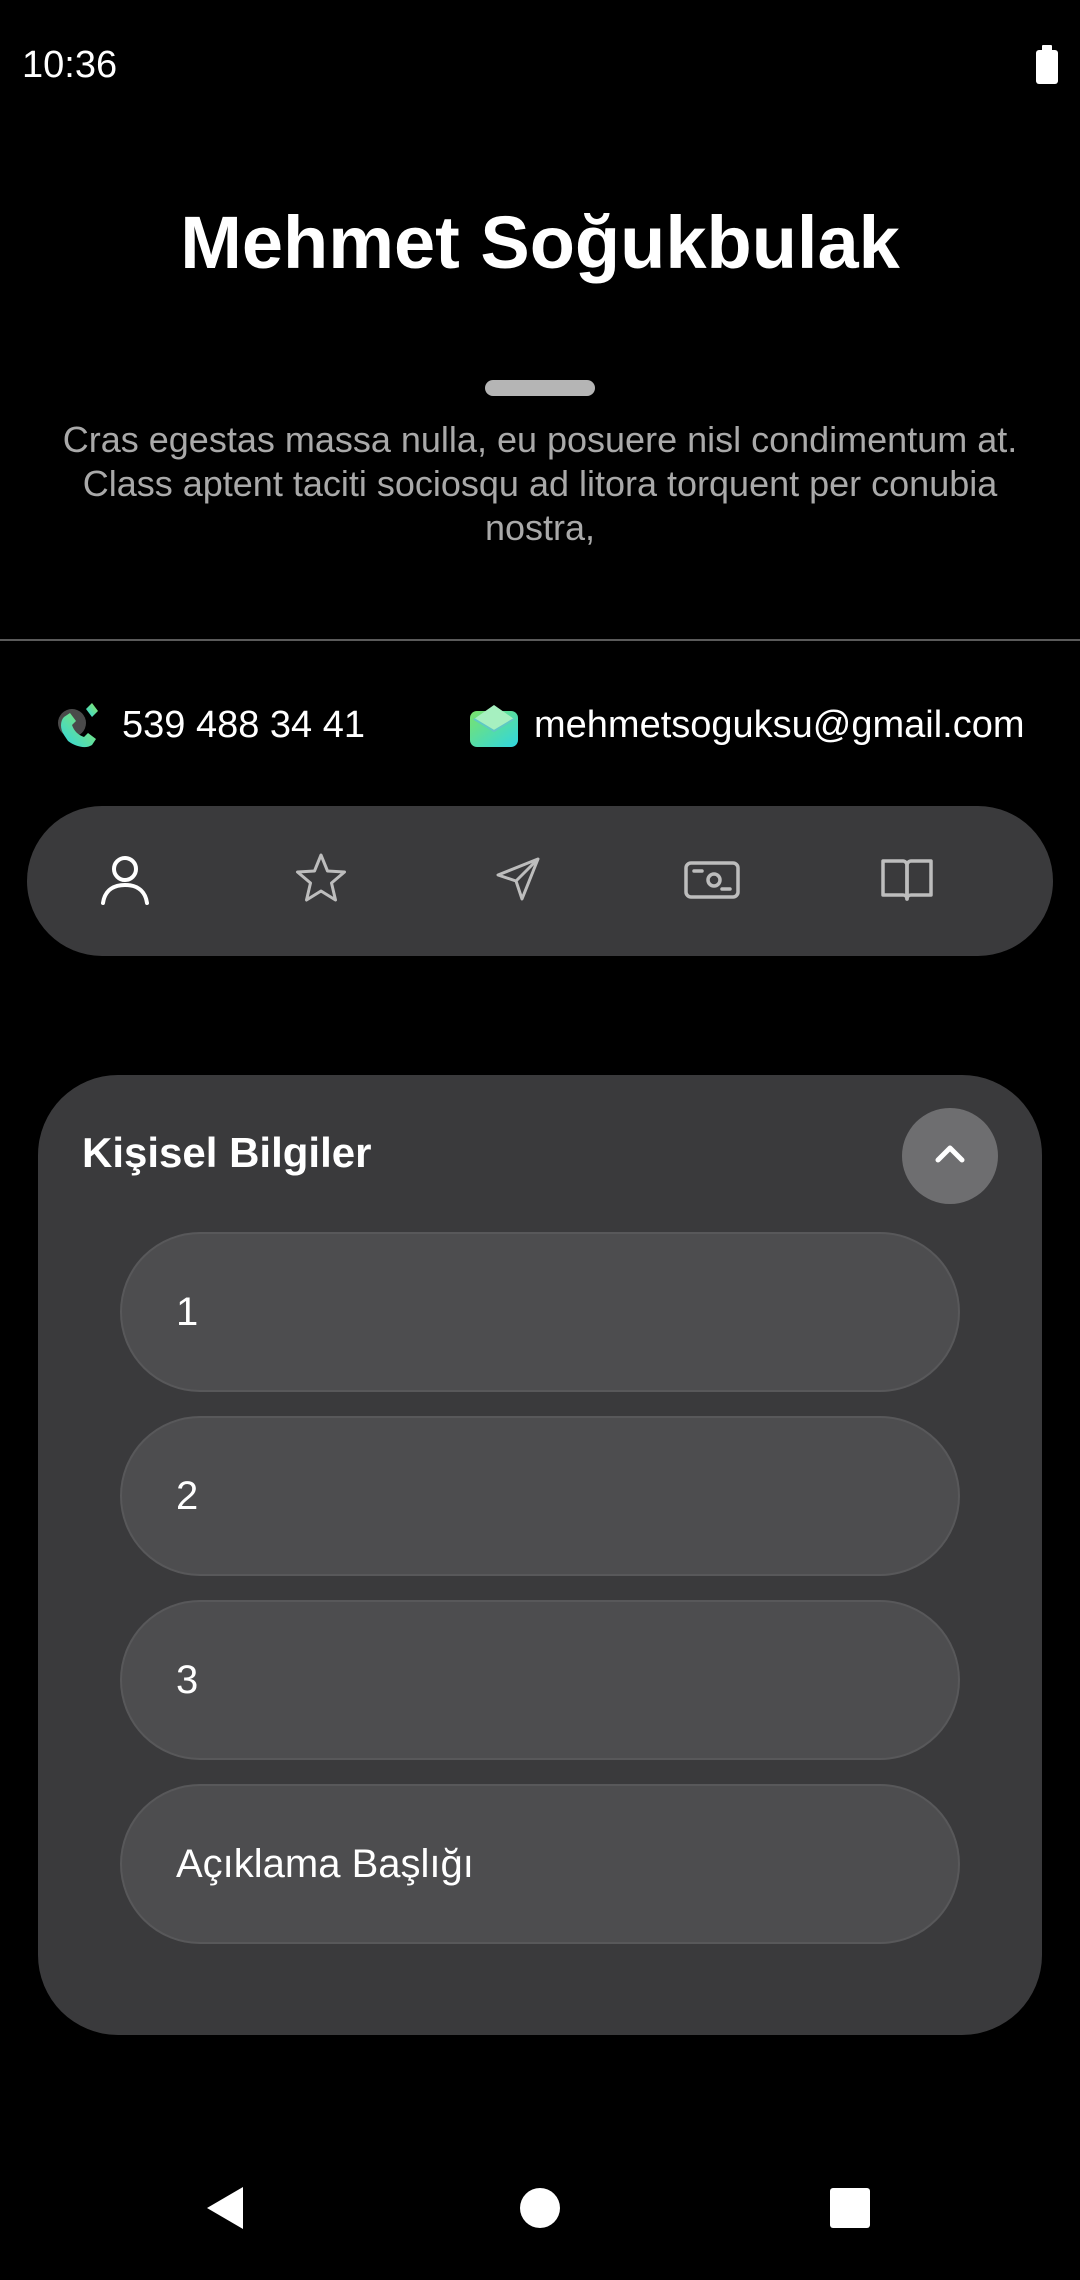  I want to click on tab-payments, so click(712, 881).